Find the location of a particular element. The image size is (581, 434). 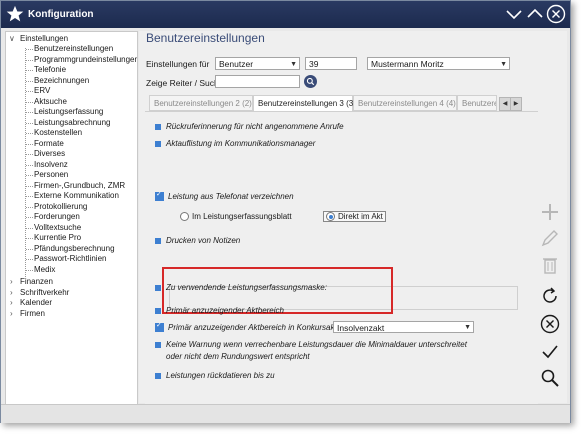

tree-item-volltextsuche: Volltextsuche is located at coordinates (57, 228).